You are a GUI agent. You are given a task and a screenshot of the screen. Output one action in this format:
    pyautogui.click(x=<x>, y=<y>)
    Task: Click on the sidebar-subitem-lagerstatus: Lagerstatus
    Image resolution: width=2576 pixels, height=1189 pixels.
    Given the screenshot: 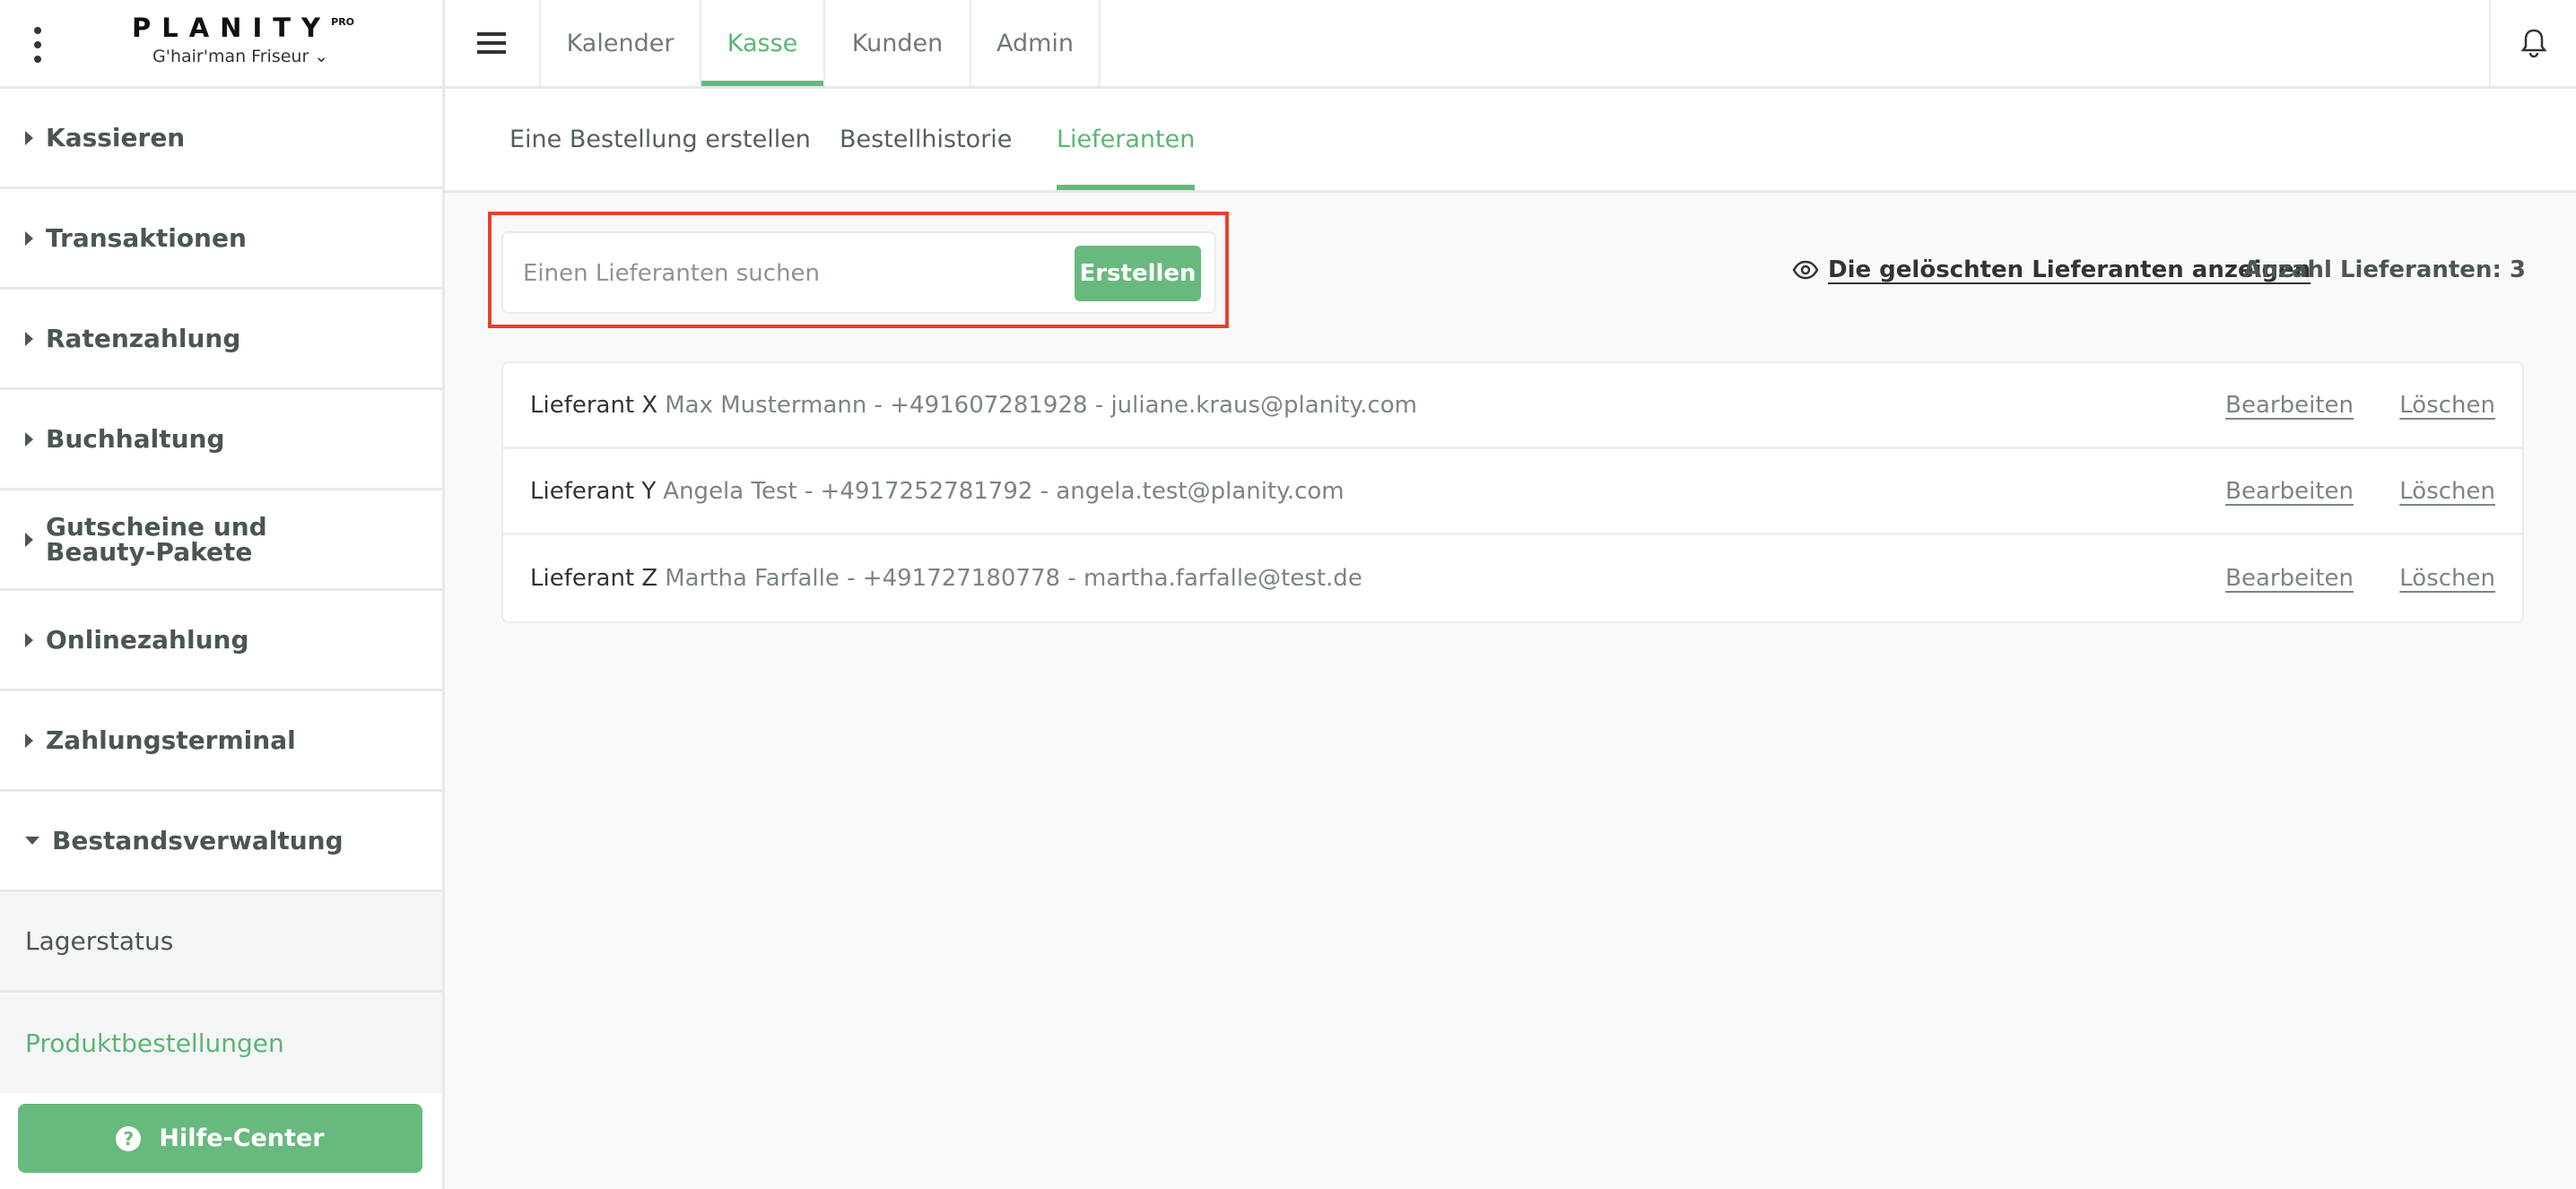 What is the action you would take?
    pyautogui.click(x=221, y=942)
    